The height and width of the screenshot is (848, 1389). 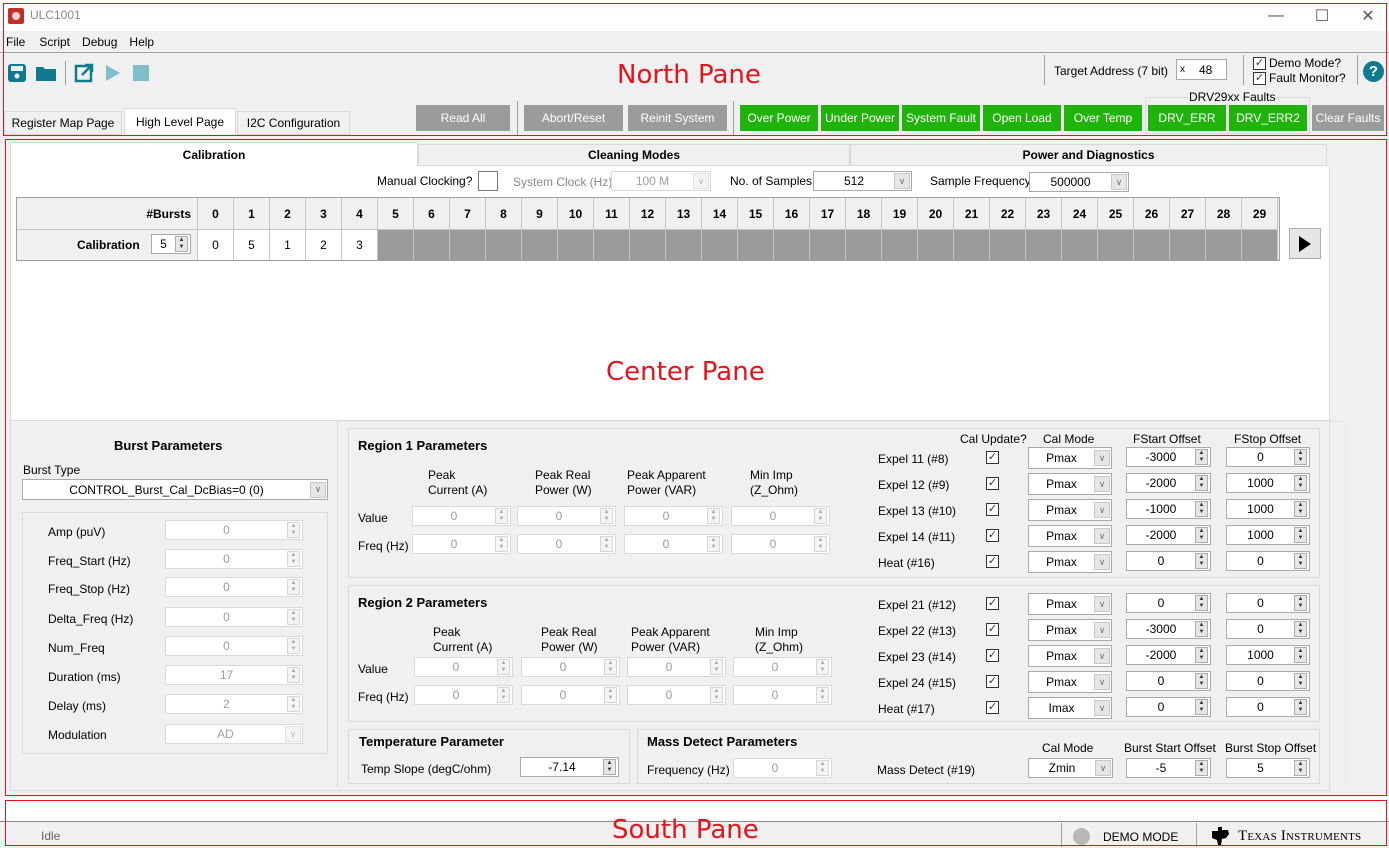 What do you see at coordinates (141, 73) in the screenshot?
I see `stop-icon` at bounding box center [141, 73].